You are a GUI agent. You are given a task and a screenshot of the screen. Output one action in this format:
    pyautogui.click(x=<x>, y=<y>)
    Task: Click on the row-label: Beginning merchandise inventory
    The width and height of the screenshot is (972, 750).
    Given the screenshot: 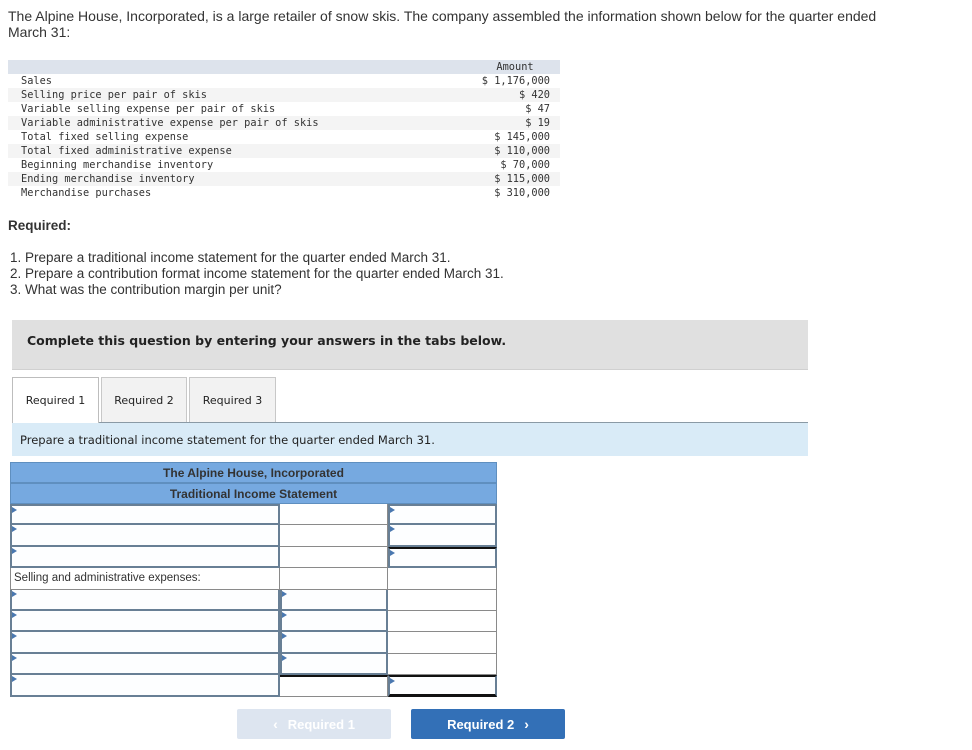 What is the action you would take?
    pyautogui.click(x=117, y=165)
    